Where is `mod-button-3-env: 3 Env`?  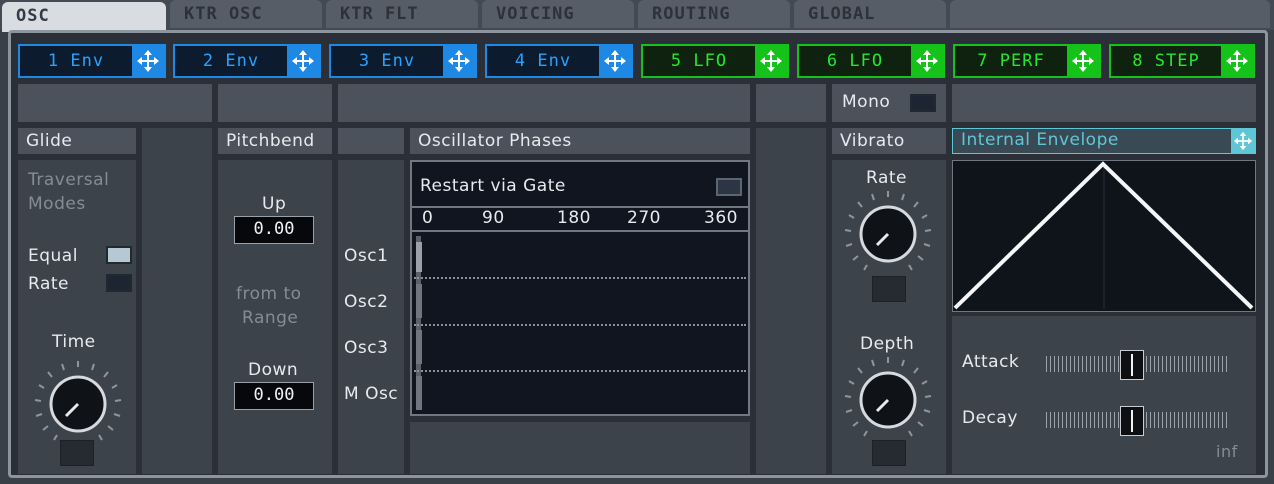 mod-button-3-env: 3 Env is located at coordinates (403, 61).